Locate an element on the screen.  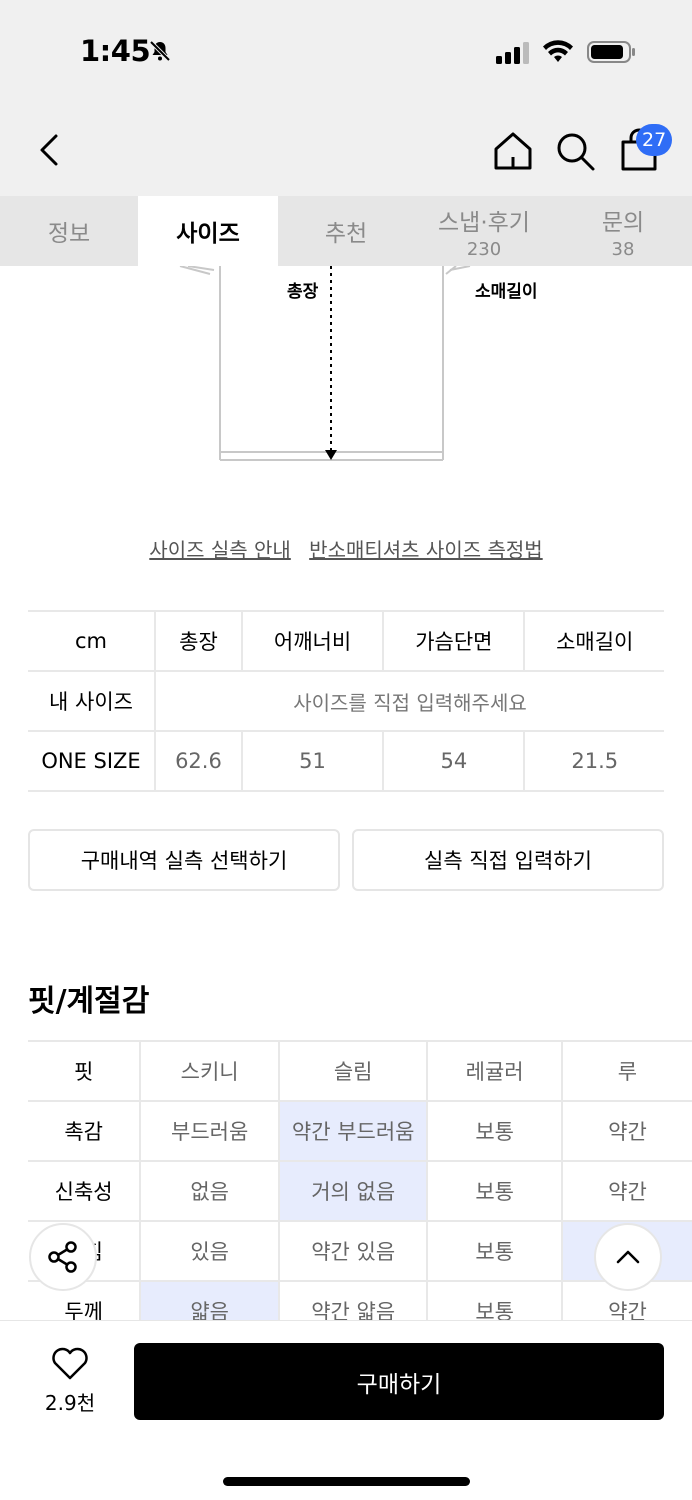
tab-snap-review: 스냅·후기 230 is located at coordinates (484, 231).